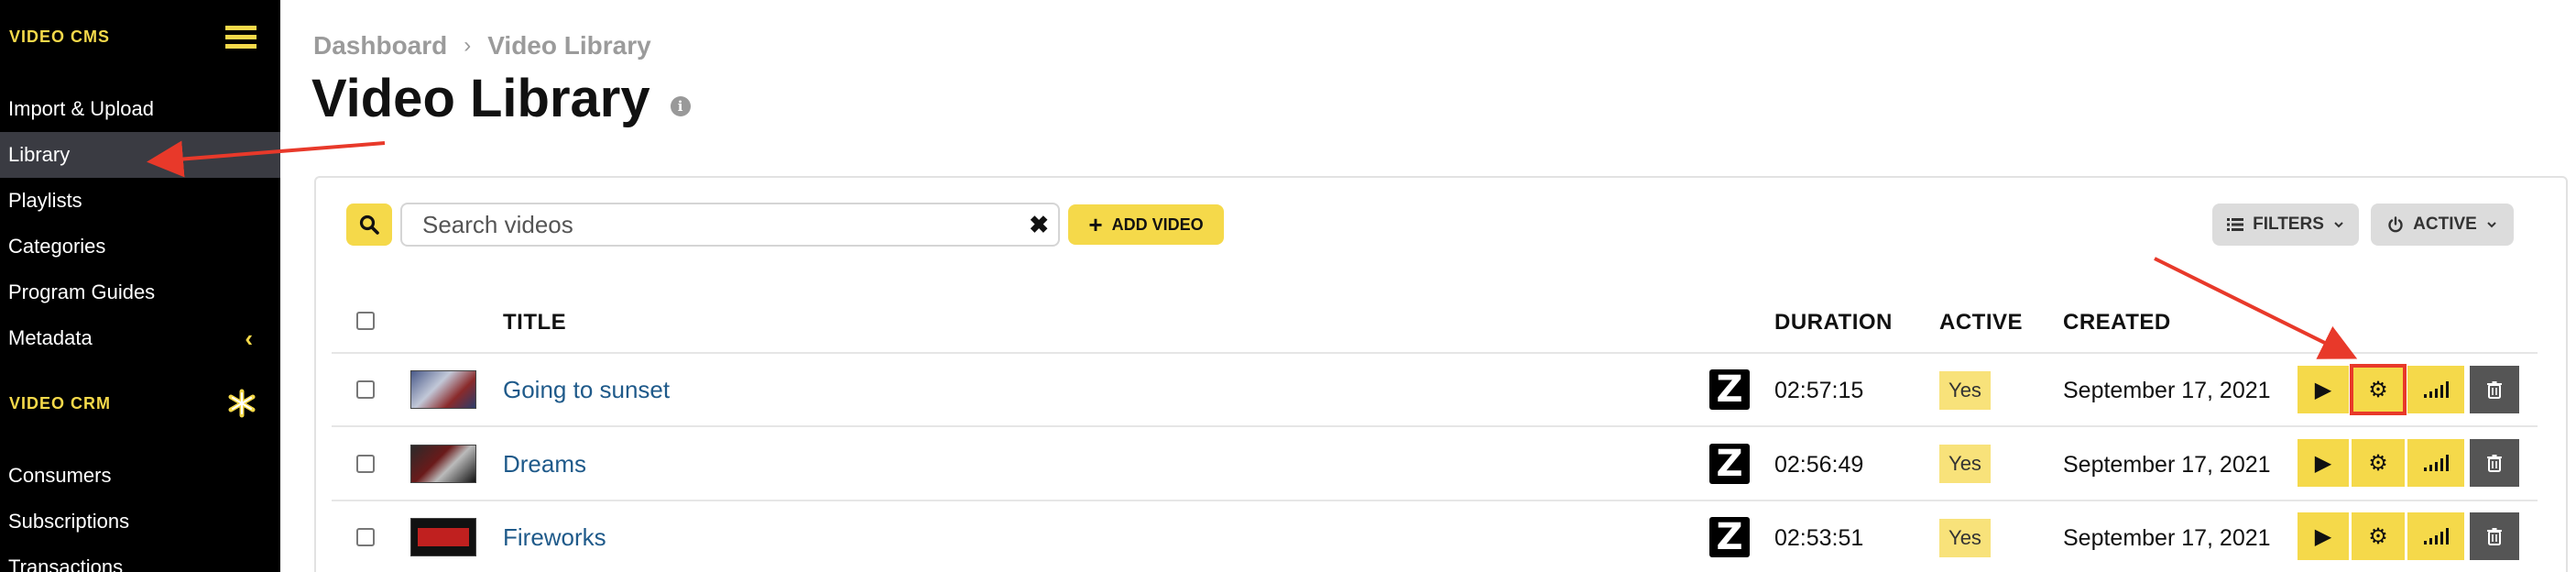 This screenshot has width=2576, height=572. Describe the element at coordinates (2396, 224) in the screenshot. I see `power-icon` at that location.